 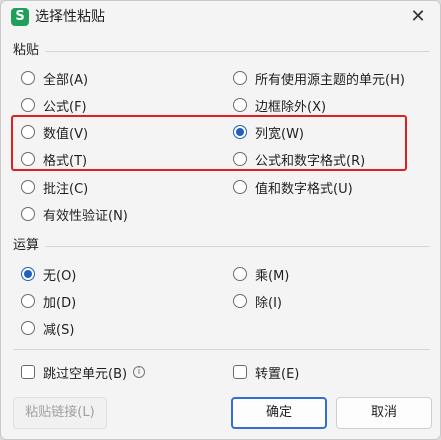 I want to click on radio-paste-column-widths: 列宽(W), so click(x=268, y=132).